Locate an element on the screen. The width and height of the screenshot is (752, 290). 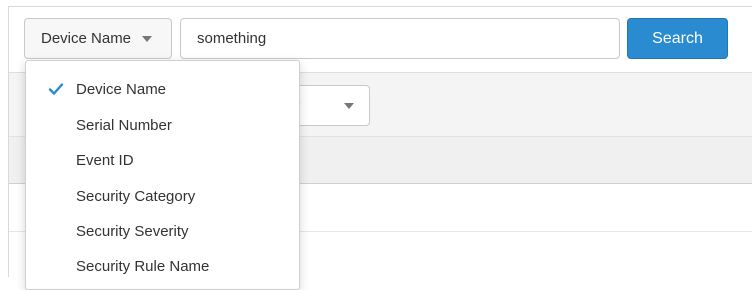
menu-item-serial-number: Serial Number is located at coordinates (162, 125).